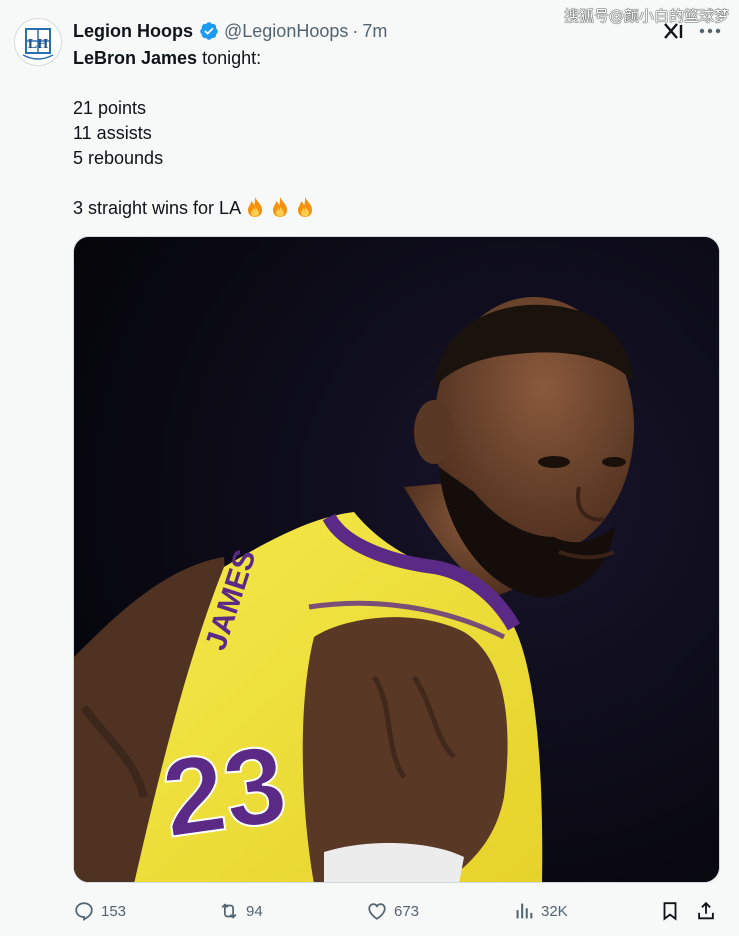 This screenshot has width=739, height=936. Describe the element at coordinates (224, 791) in the screenshot. I see `jersey-number-text: 23` at that location.